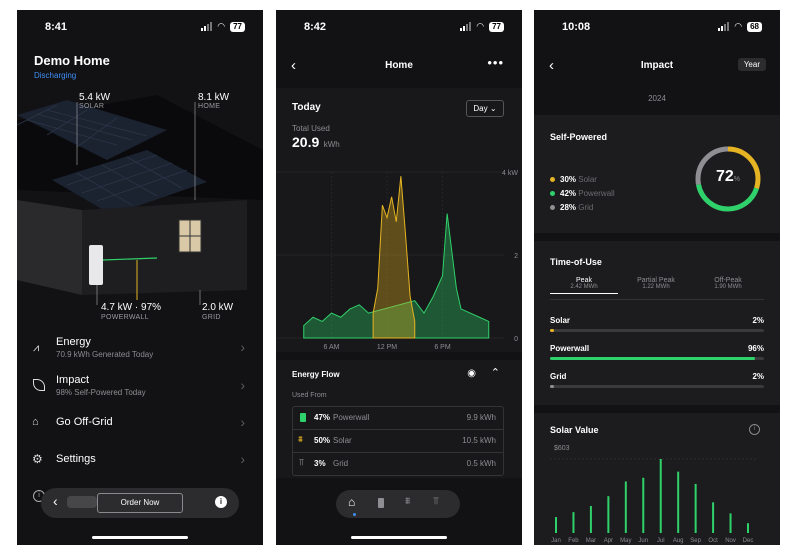 The height and width of the screenshot is (552, 800). I want to click on source-value: 9.9 kWh, so click(481, 417).